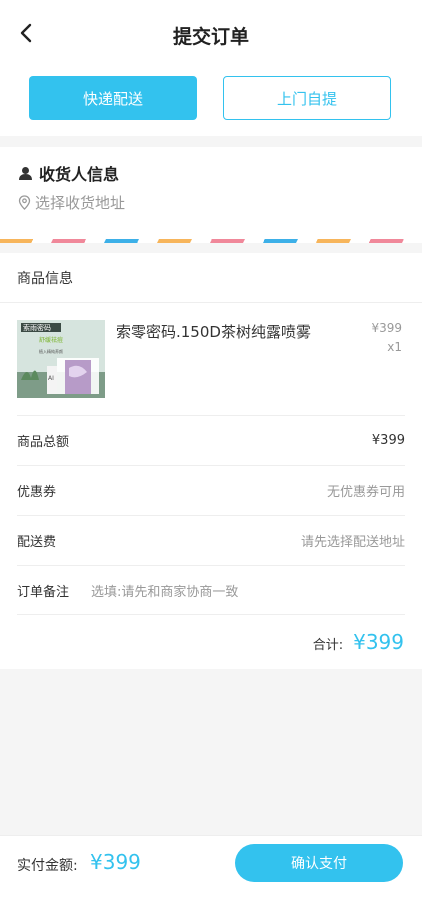  What do you see at coordinates (352, 542) in the screenshot?
I see `shipping-fee-value: 请先选择配送地址` at bounding box center [352, 542].